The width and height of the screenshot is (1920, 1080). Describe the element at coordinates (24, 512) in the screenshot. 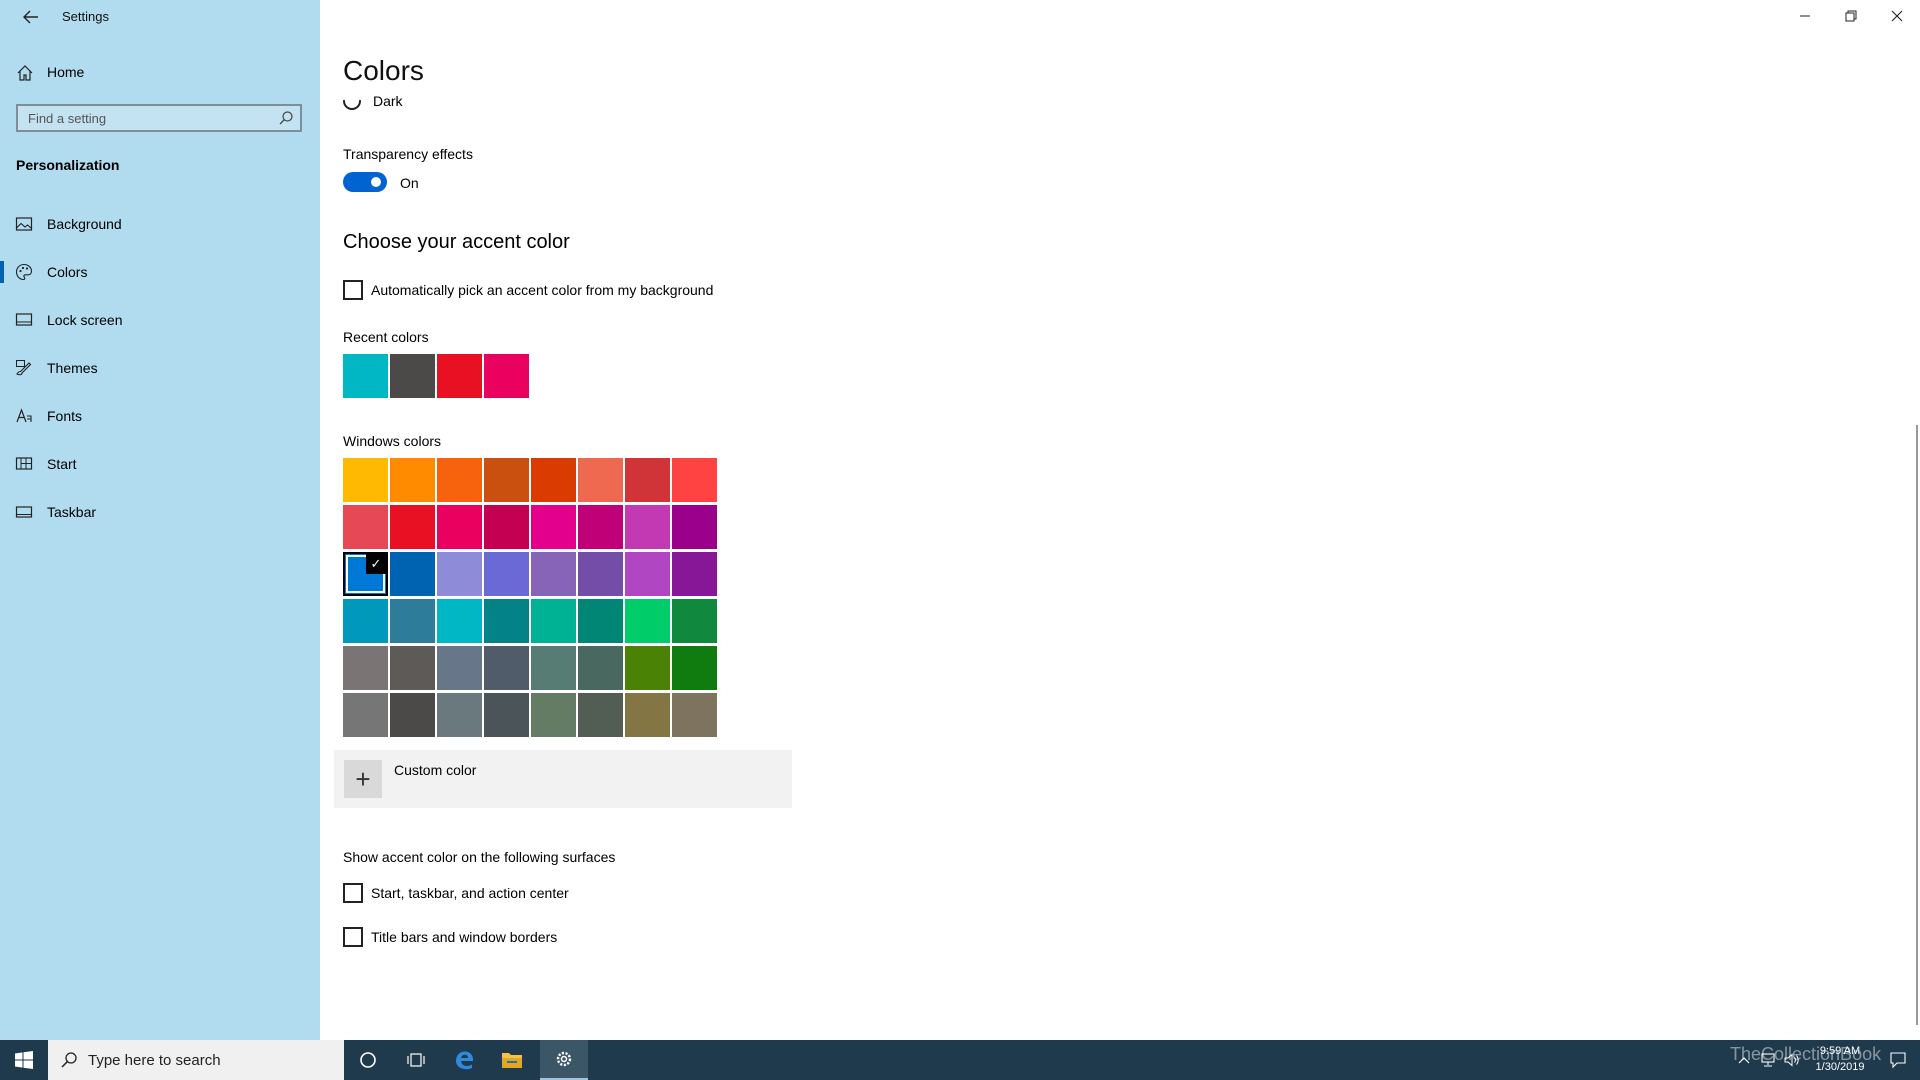

I see `taskbar-icon` at that location.